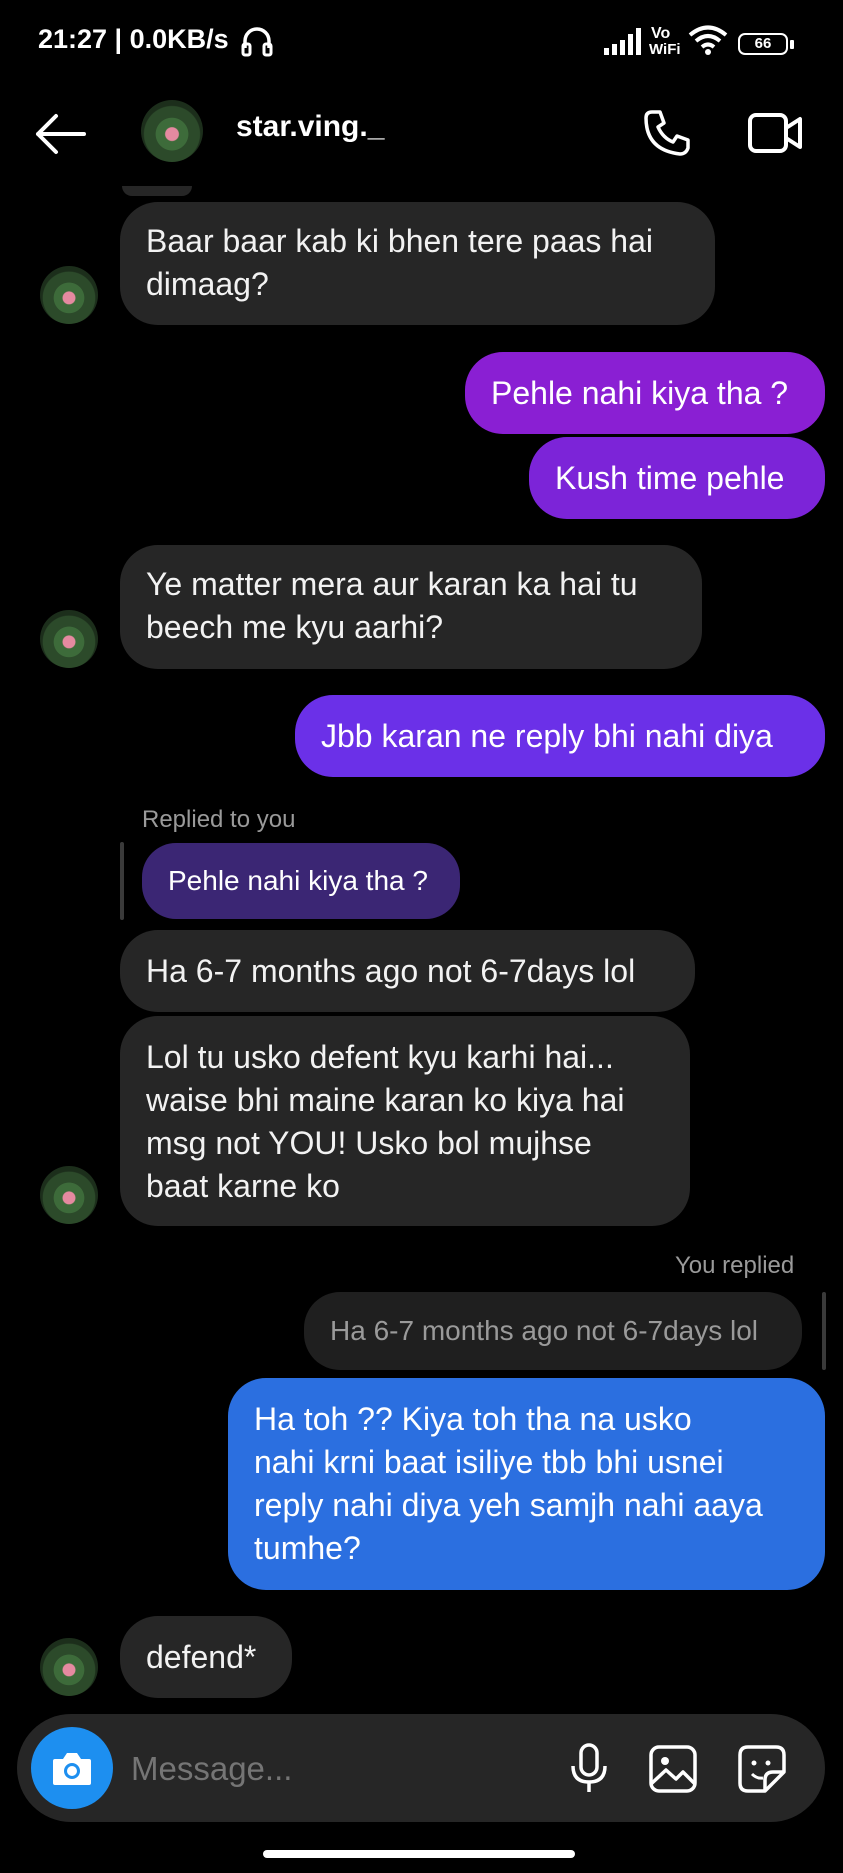 This screenshot has width=843, height=1873. What do you see at coordinates (792, 44) in the screenshot?
I see `battery-tip` at bounding box center [792, 44].